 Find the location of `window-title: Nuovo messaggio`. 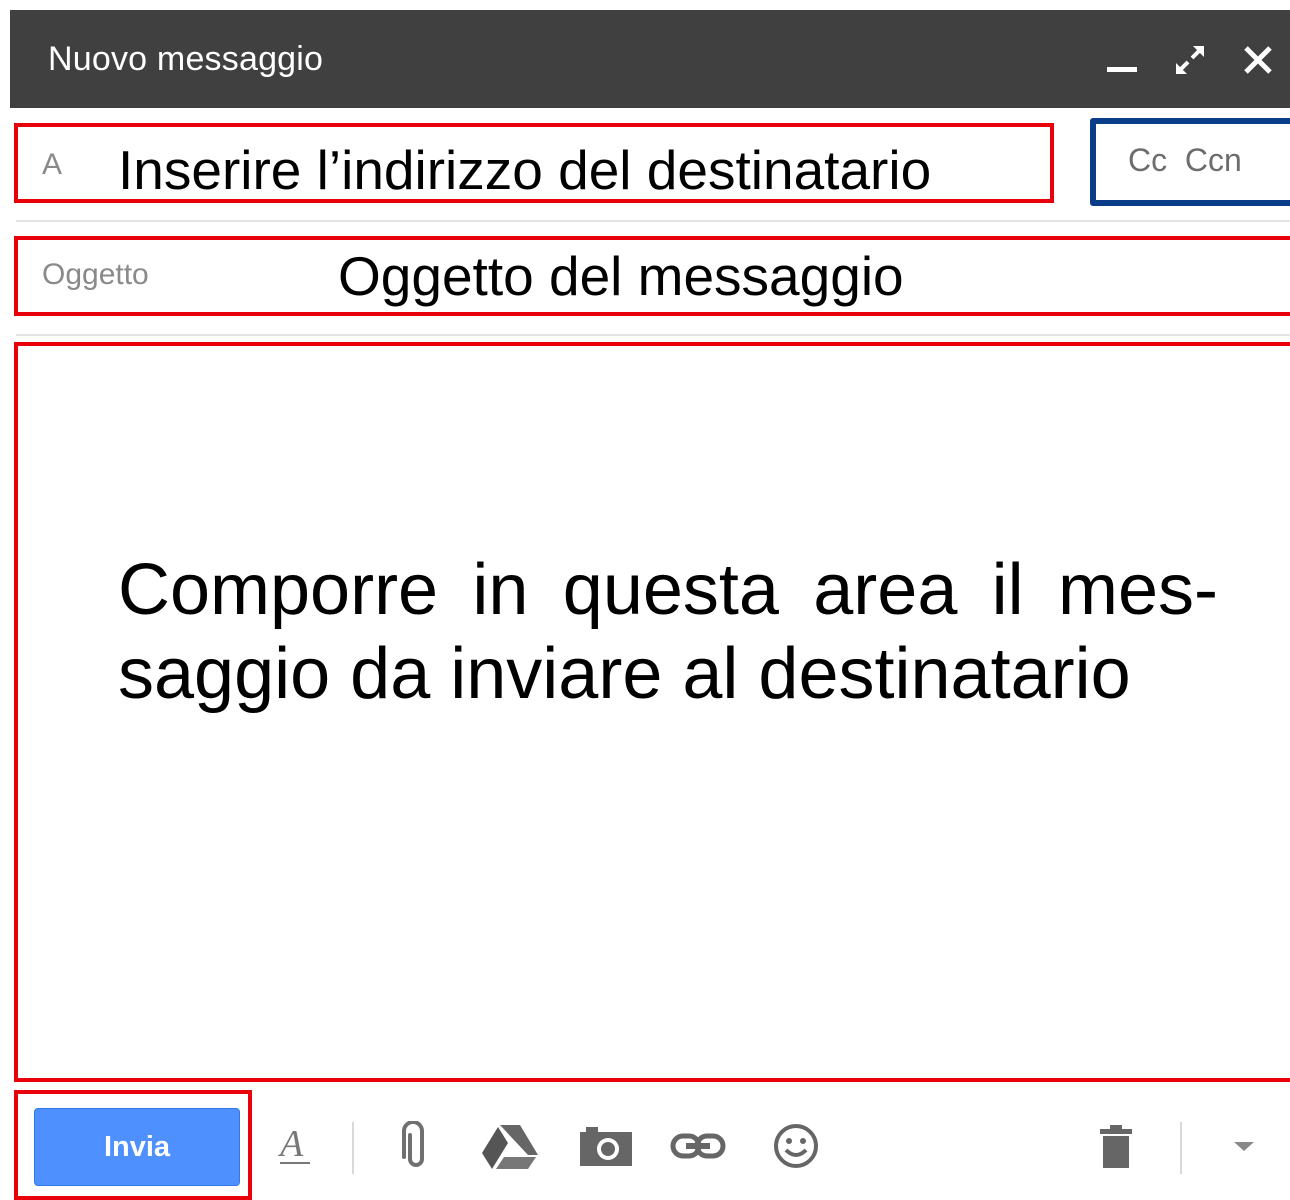

window-title: Nuovo messaggio is located at coordinates (186, 59).